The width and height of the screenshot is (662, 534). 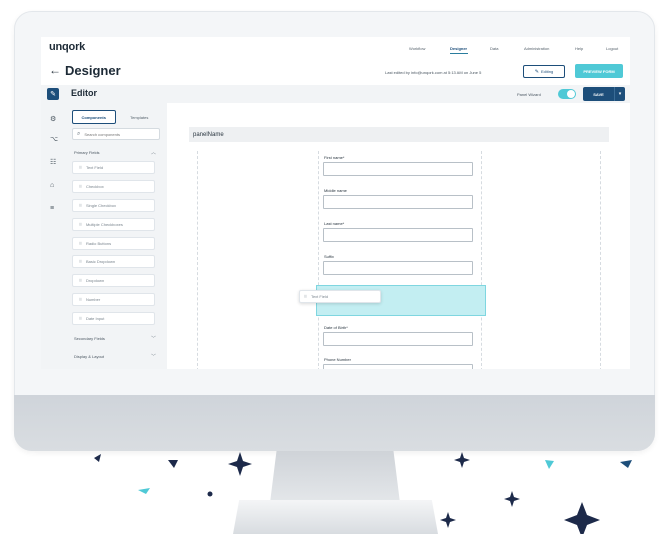 What do you see at coordinates (113, 299) in the screenshot?
I see `component-item: ⠿ Number` at bounding box center [113, 299].